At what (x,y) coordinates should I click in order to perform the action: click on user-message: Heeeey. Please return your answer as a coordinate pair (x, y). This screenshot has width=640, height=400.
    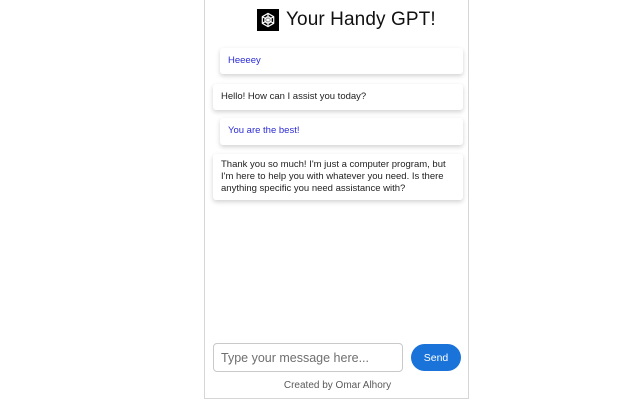
    Looking at the image, I should click on (341, 61).